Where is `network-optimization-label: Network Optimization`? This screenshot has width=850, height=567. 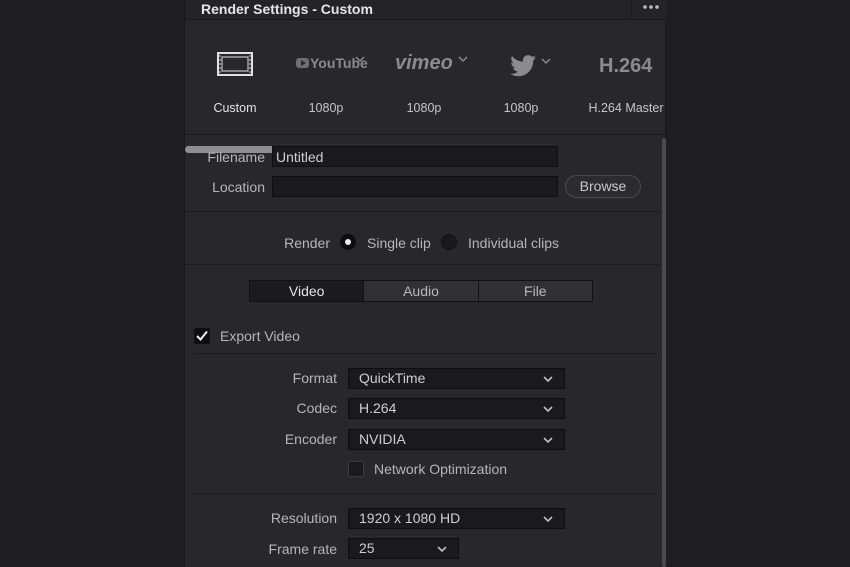
network-optimization-label: Network Optimization is located at coordinates (440, 469).